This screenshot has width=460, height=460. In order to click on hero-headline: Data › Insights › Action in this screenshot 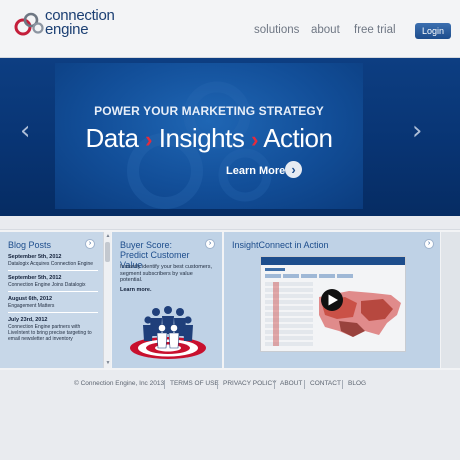, I will do `click(209, 138)`.